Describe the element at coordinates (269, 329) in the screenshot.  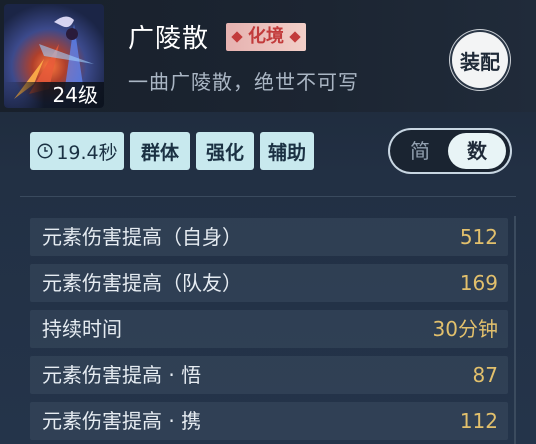
I see `stat-row: 持续时间 30分钟` at that location.